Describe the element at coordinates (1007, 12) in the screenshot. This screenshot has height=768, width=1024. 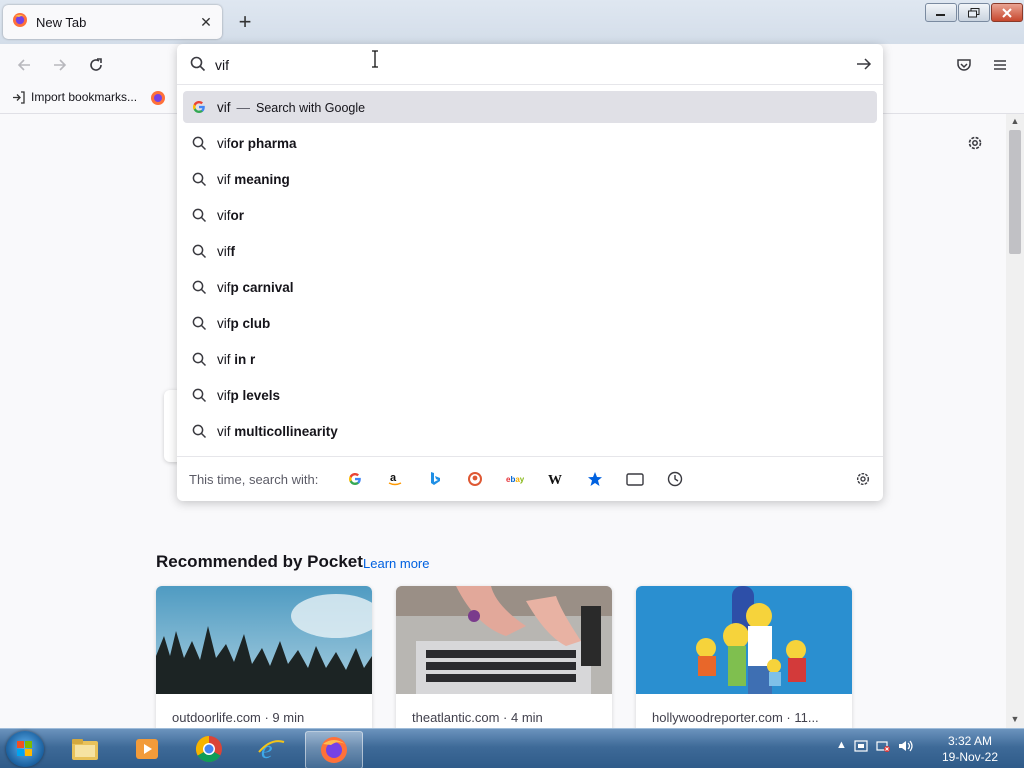
I see `close-window-button` at that location.